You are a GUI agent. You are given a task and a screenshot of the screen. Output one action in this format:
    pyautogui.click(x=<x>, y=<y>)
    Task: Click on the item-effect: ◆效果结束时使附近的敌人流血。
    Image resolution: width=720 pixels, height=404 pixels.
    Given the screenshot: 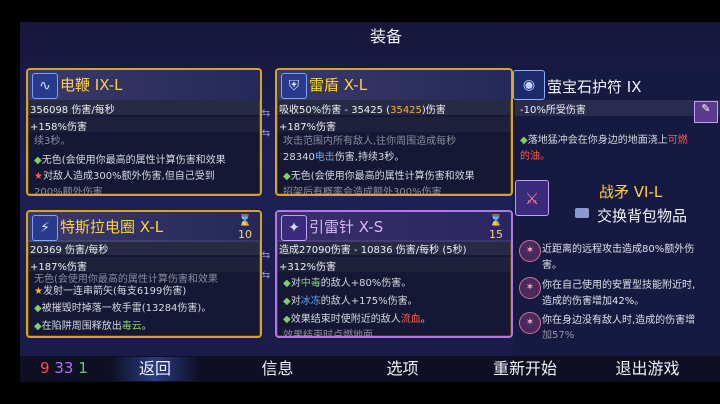 What is the action you would take?
    pyautogui.click(x=357, y=319)
    